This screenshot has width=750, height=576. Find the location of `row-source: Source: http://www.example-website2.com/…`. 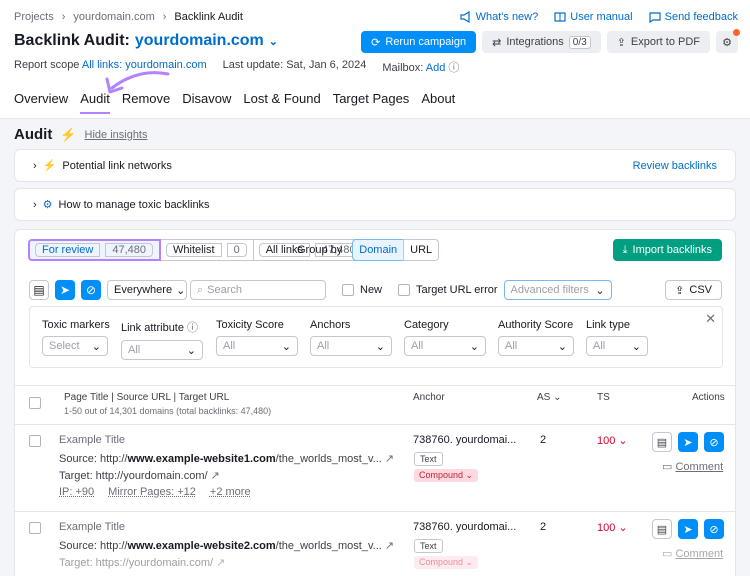

row-source: Source: http://www.example-website2.com/… is located at coordinates (226, 545).